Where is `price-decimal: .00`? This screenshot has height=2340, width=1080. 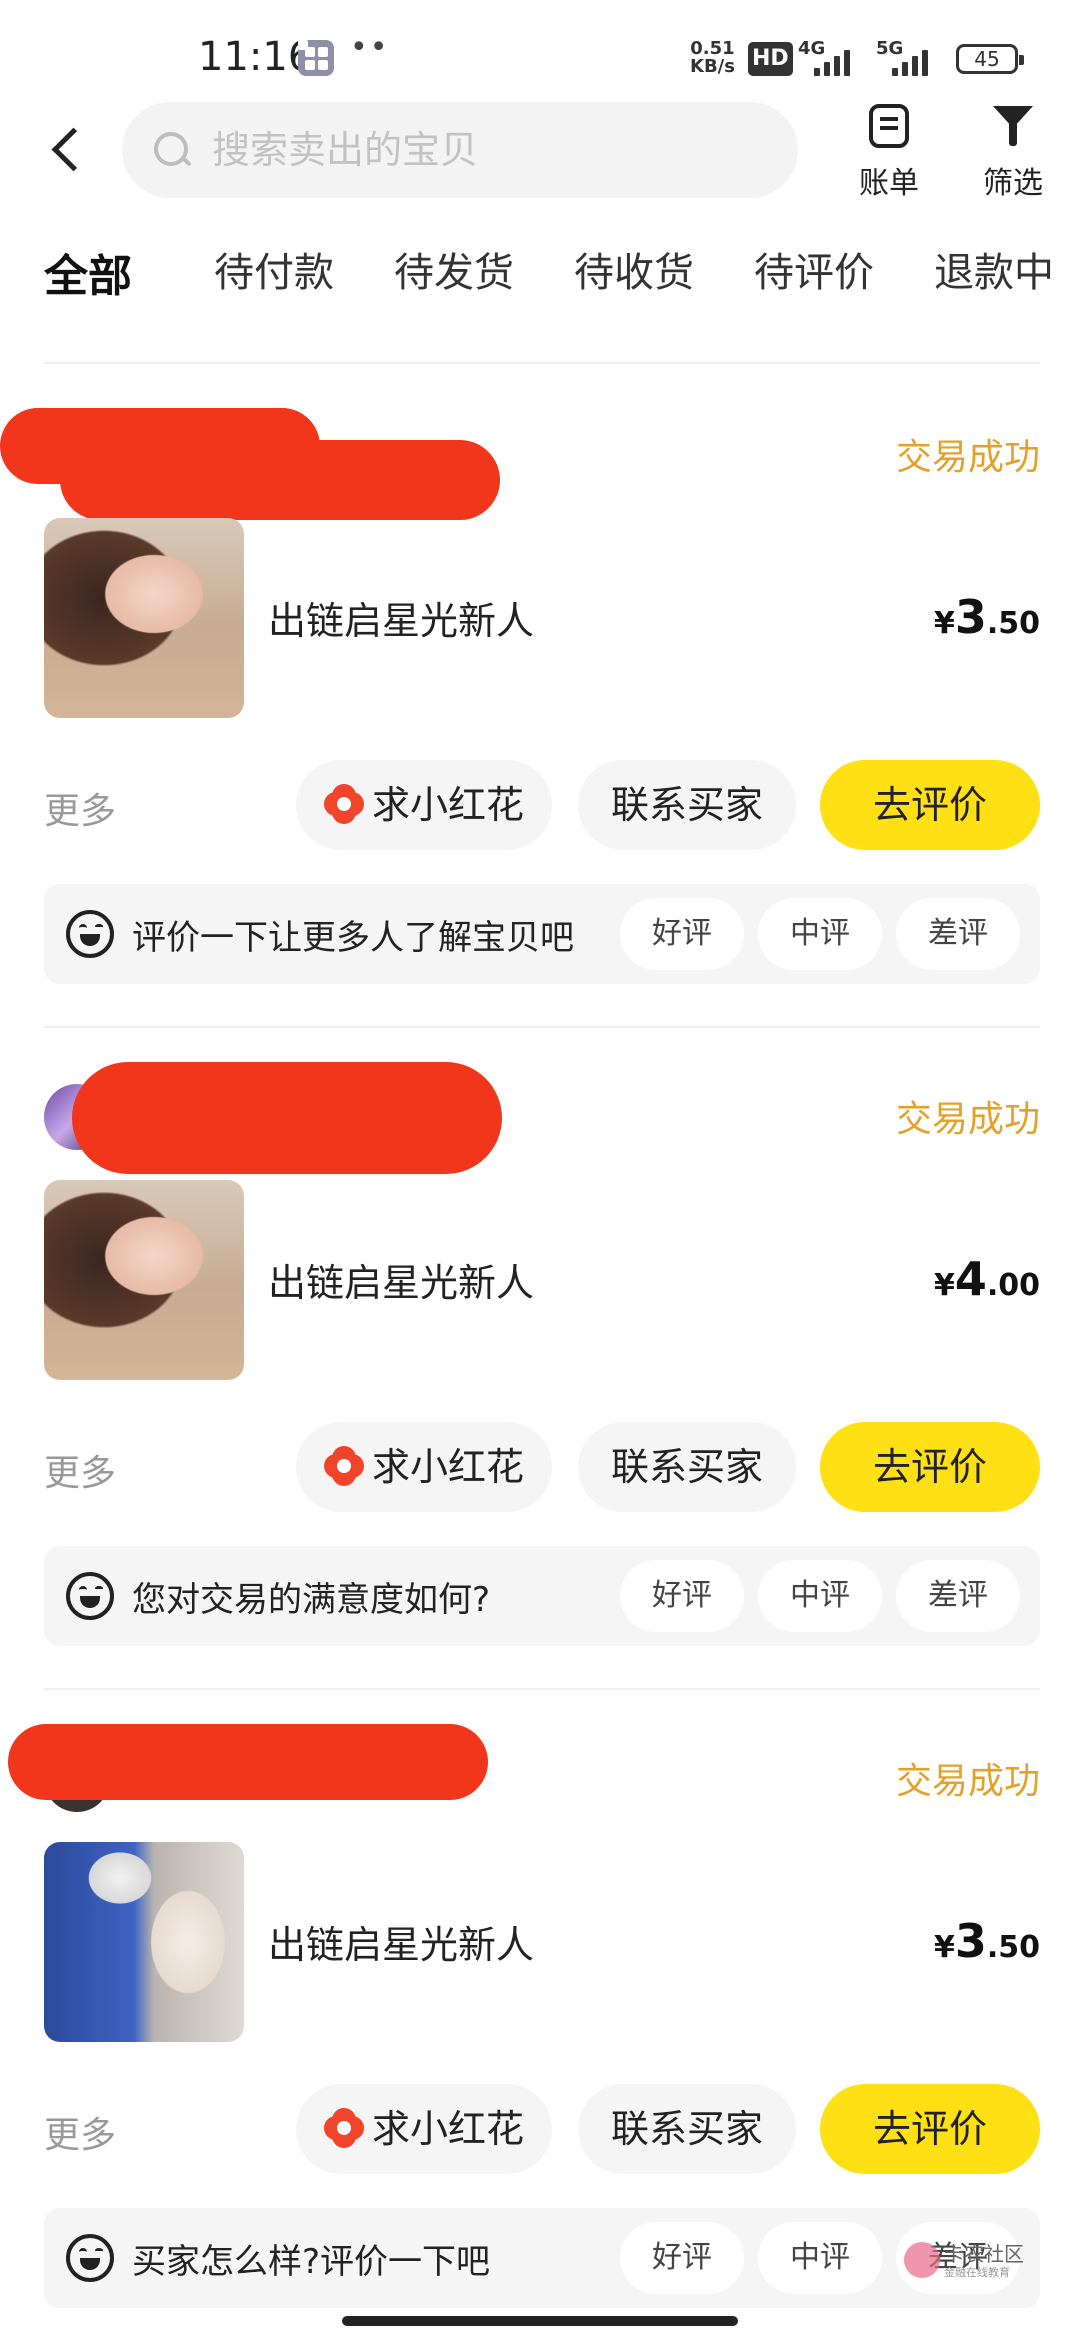
price-decimal: .00 is located at coordinates (1013, 1285).